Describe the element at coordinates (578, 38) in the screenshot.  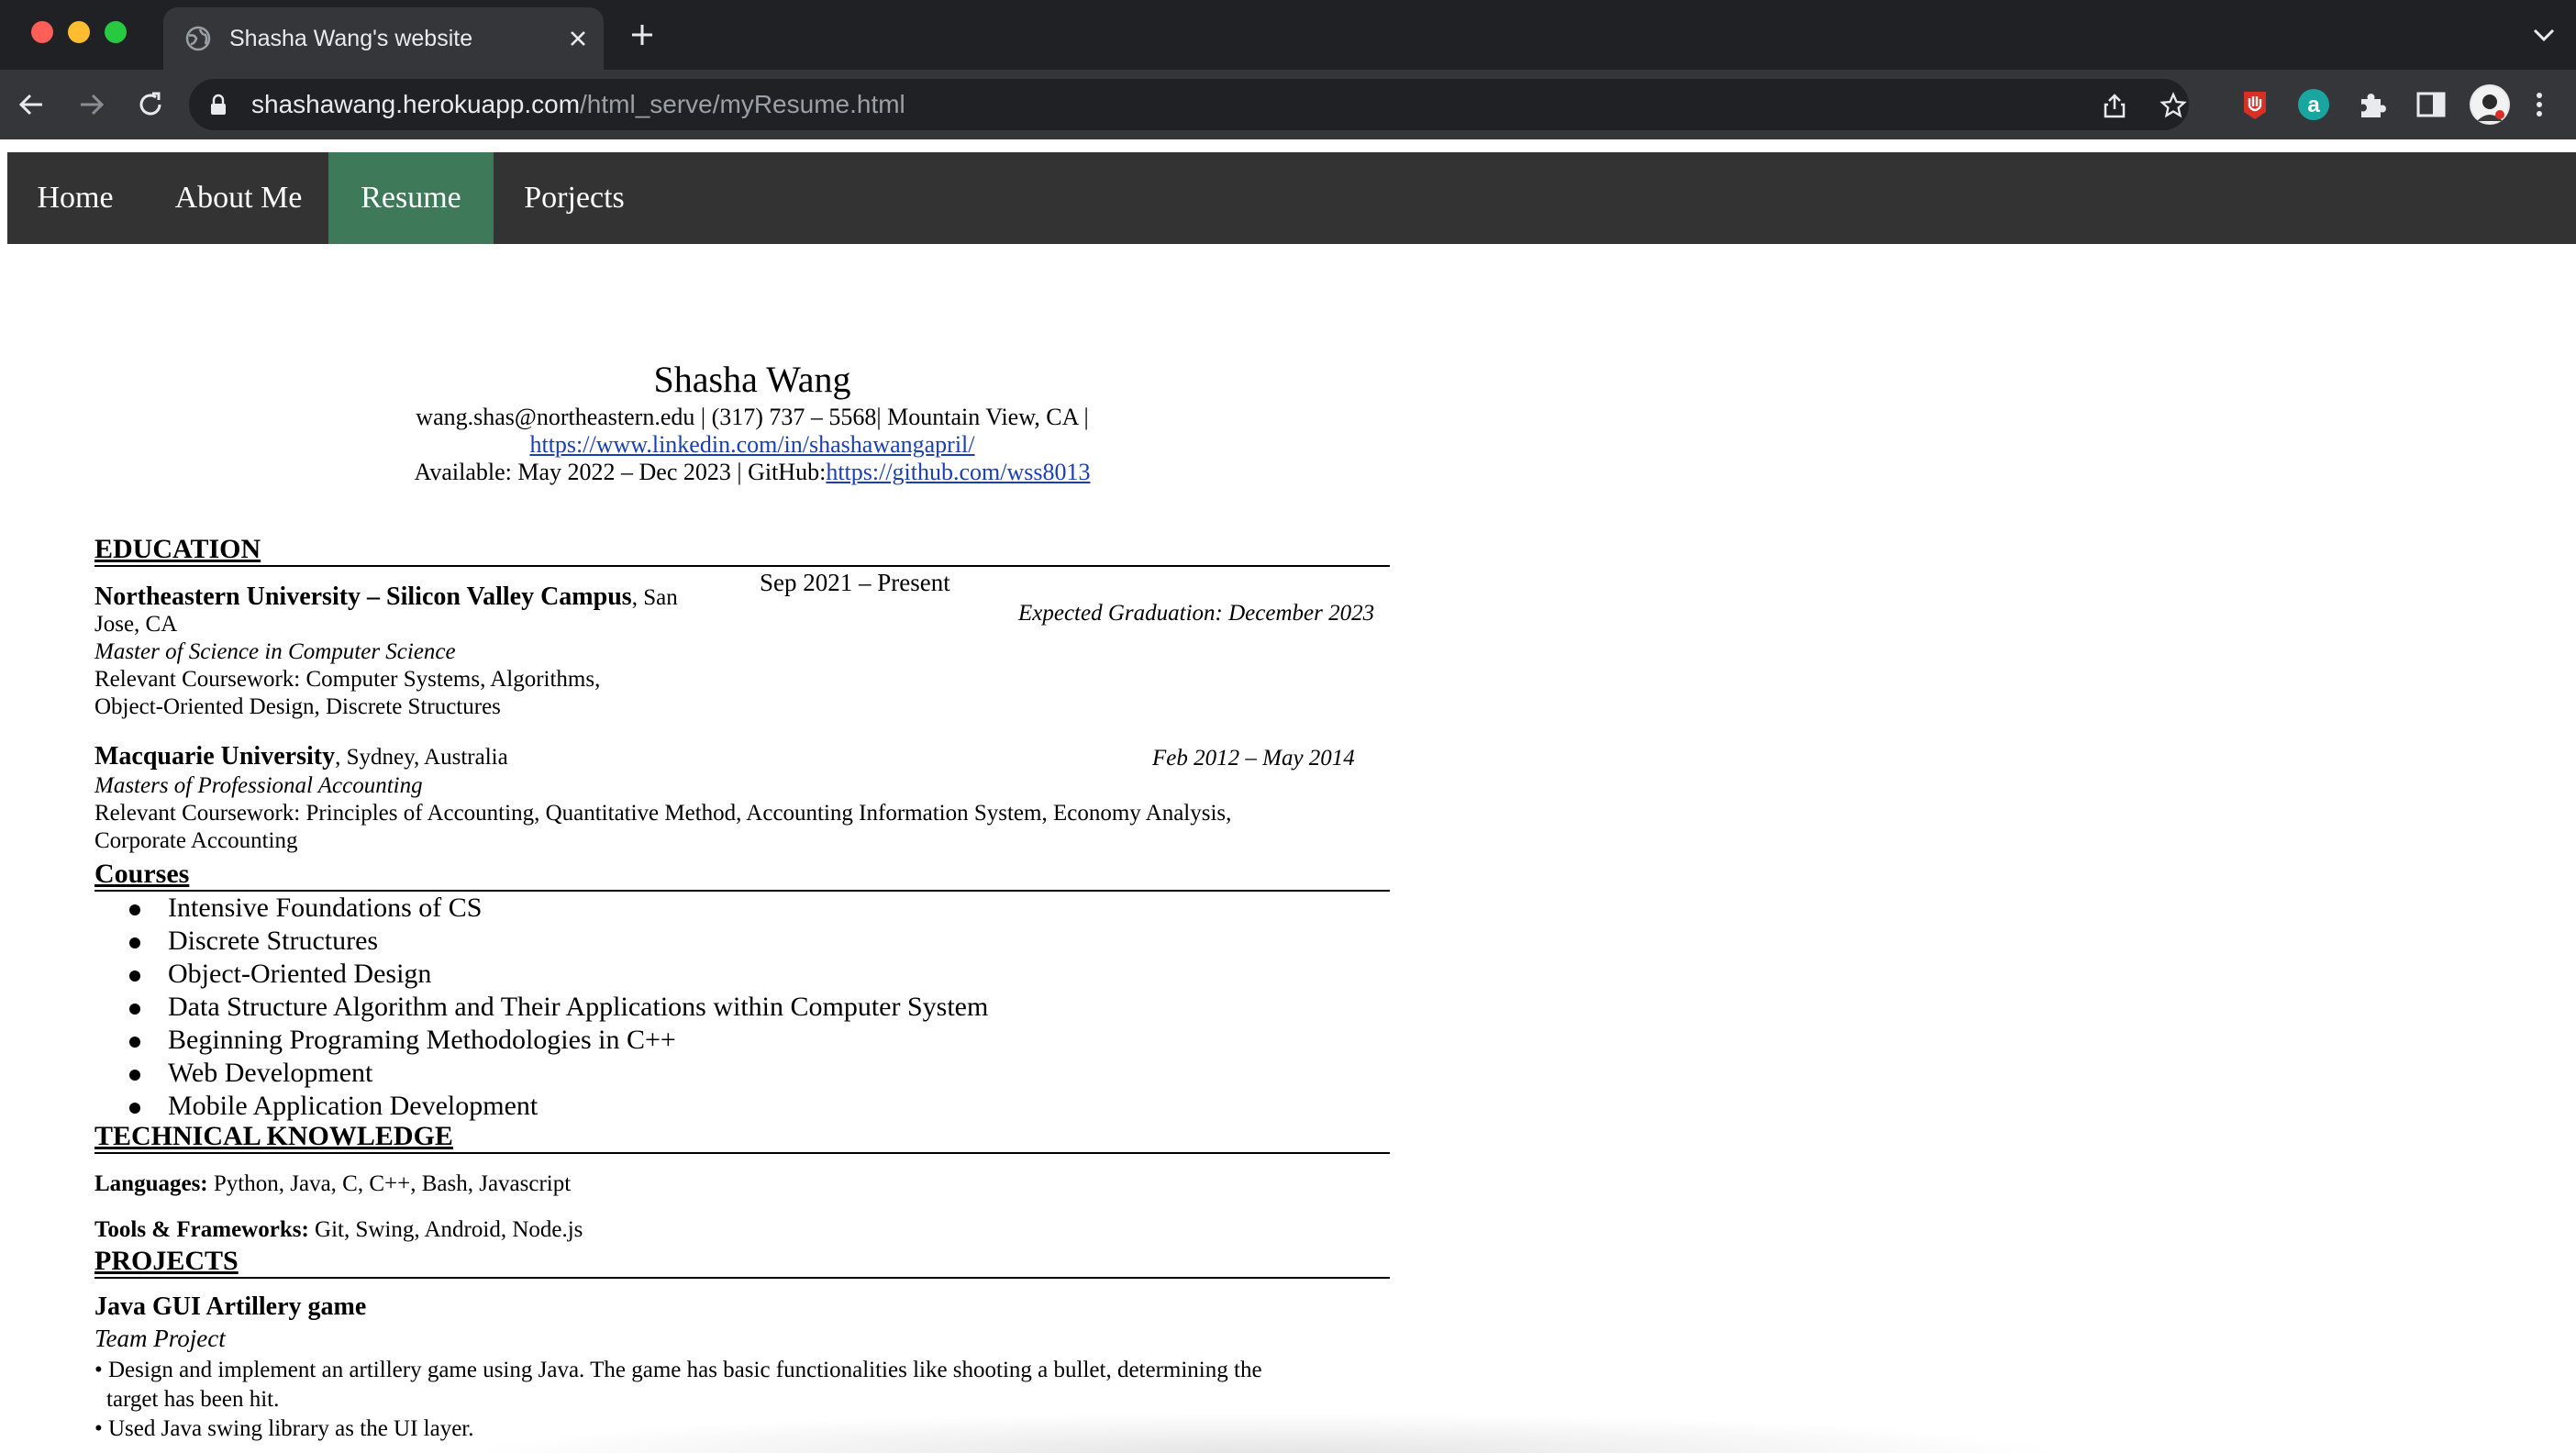
I see `close-icon` at that location.